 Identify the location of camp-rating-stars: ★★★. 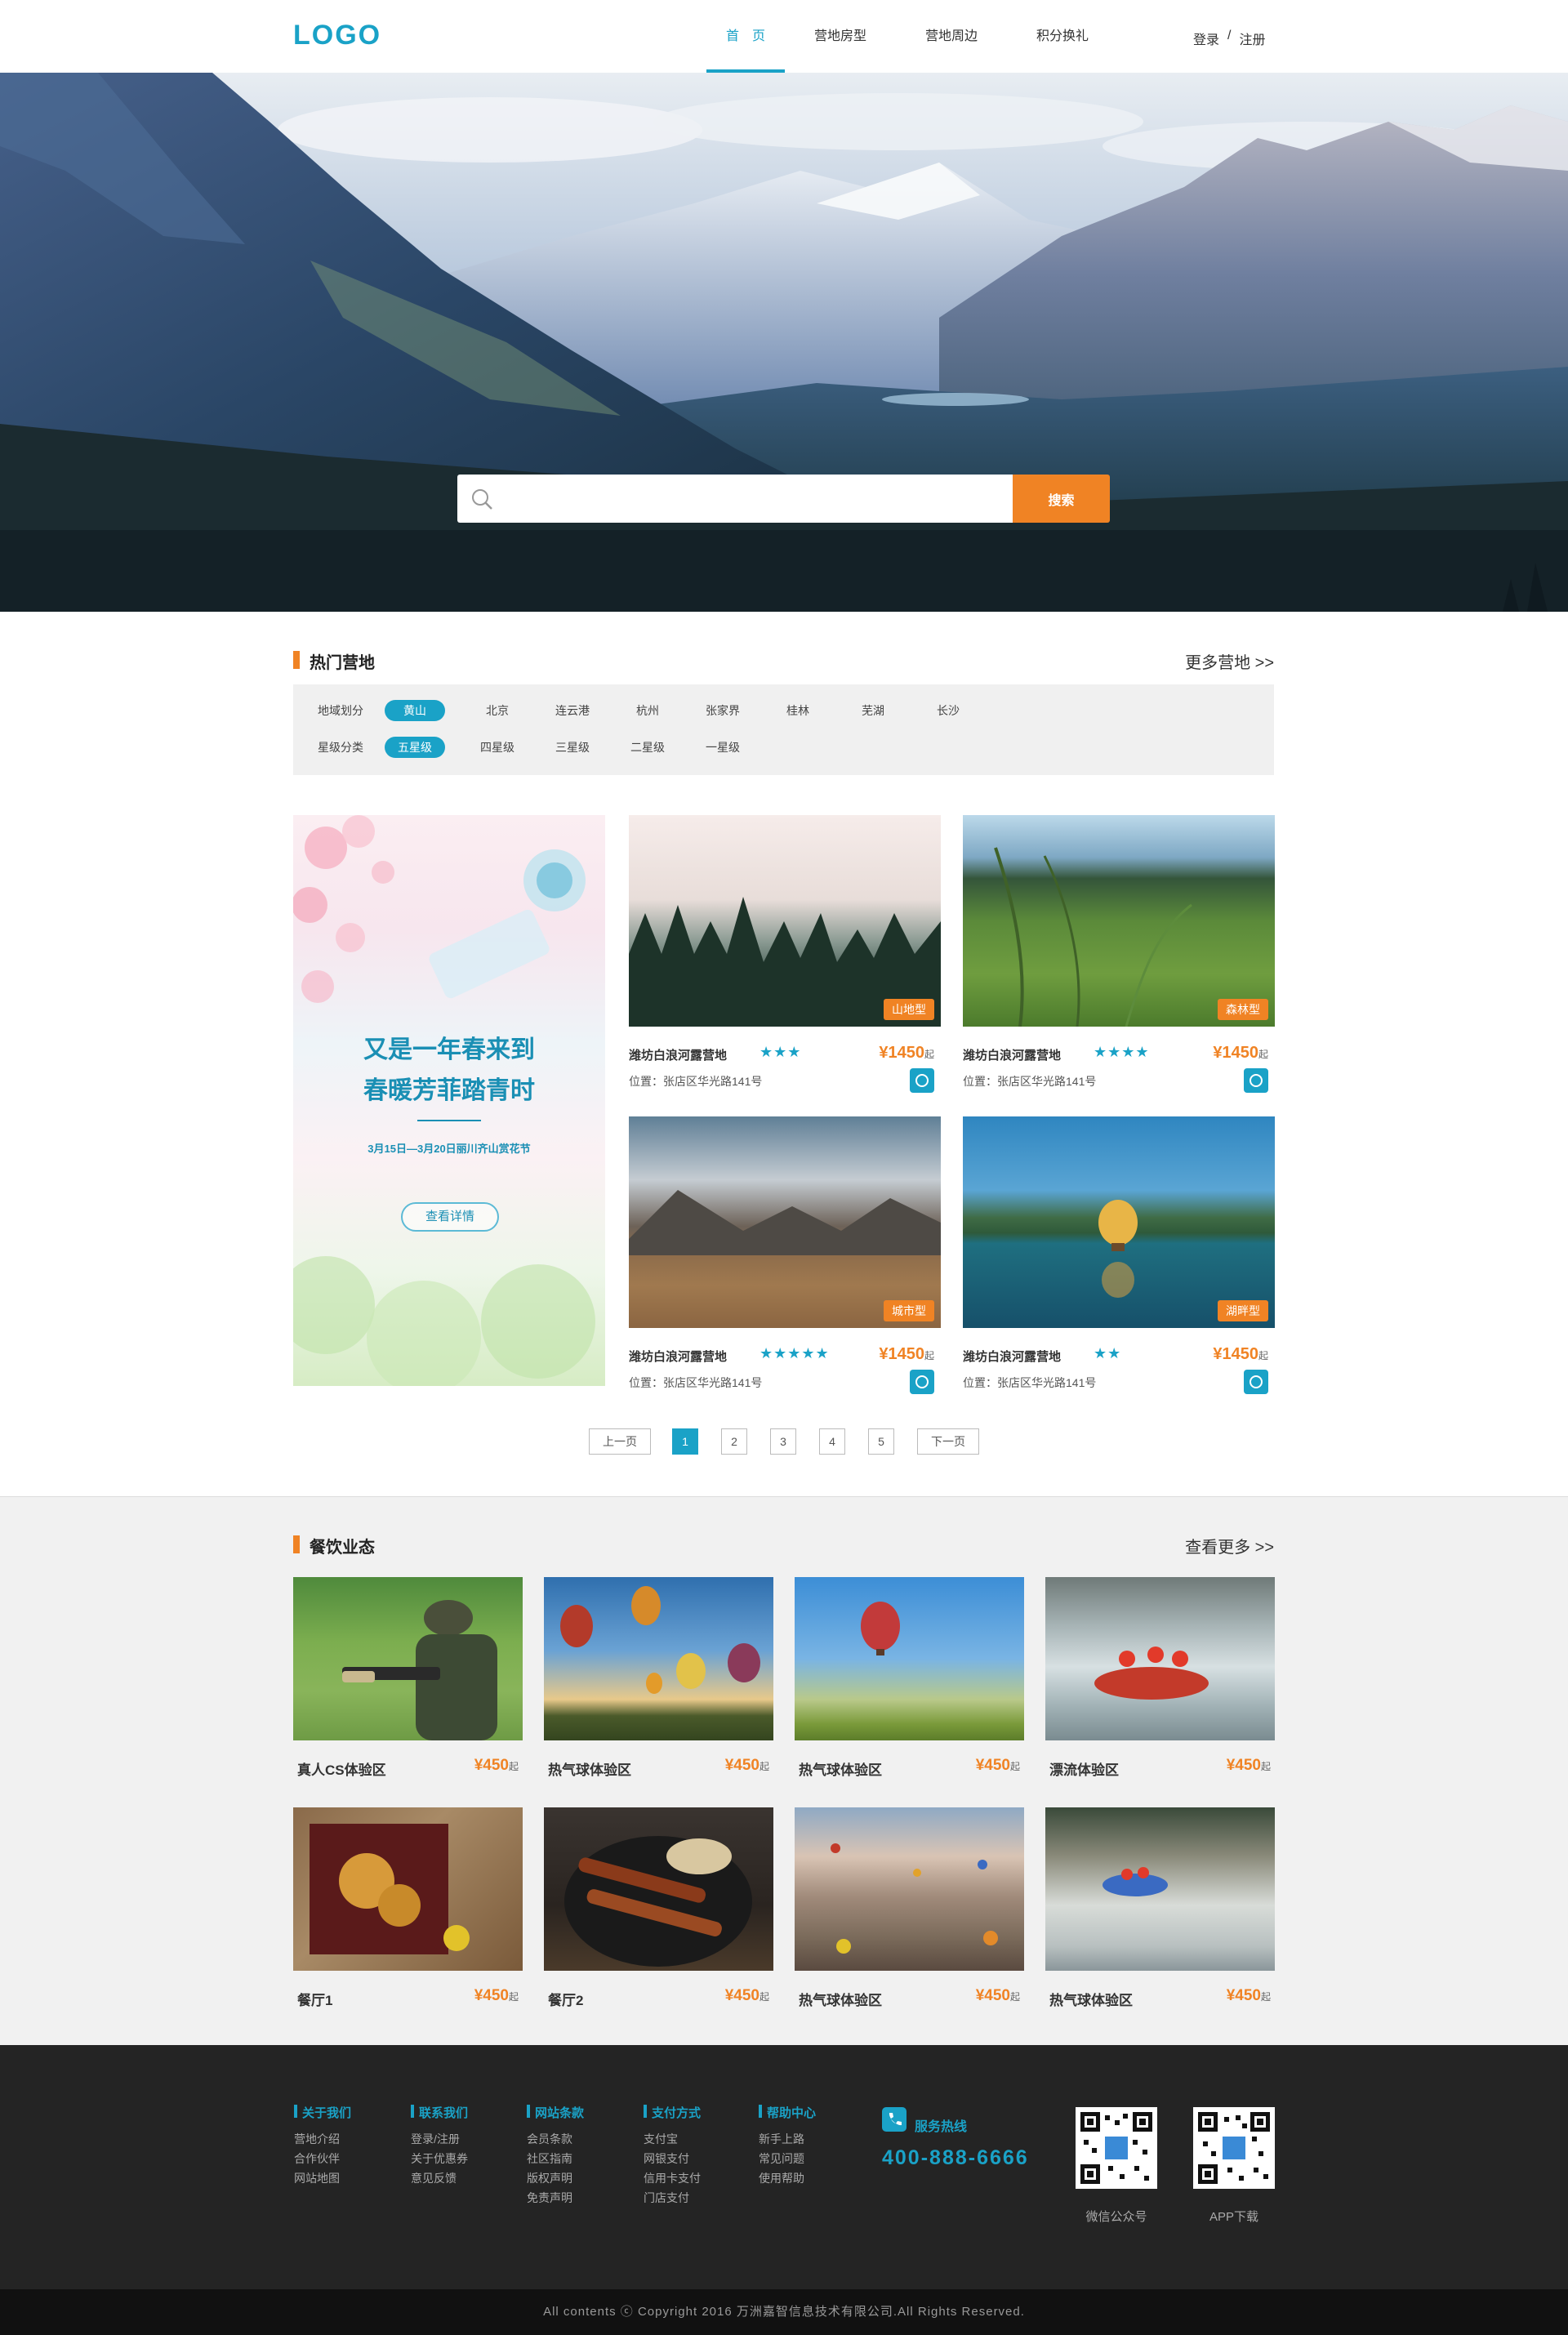
(781, 1052).